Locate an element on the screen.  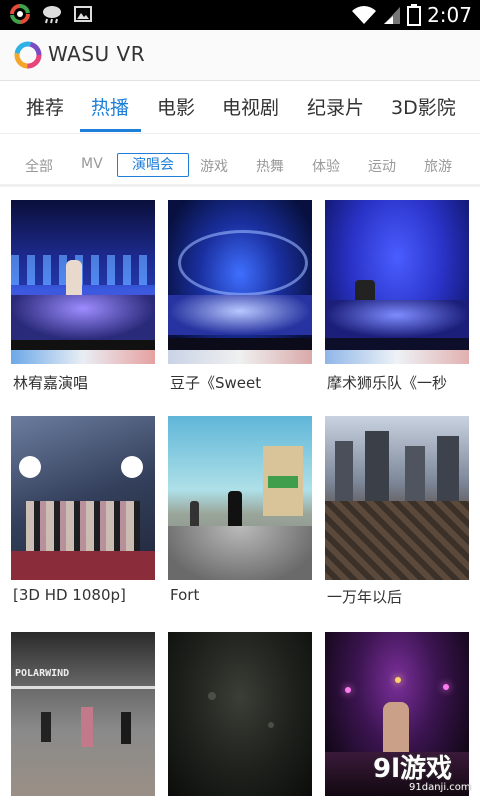
subtab-all: 全部 is located at coordinates (39, 166).